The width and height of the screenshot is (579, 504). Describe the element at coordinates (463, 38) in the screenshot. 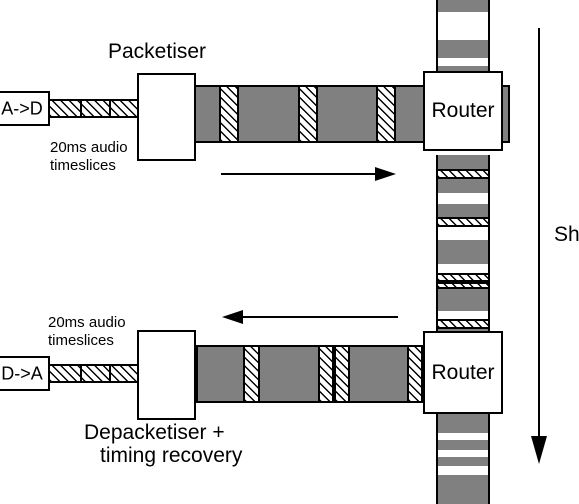

I see `trunk-top-pipe` at that location.